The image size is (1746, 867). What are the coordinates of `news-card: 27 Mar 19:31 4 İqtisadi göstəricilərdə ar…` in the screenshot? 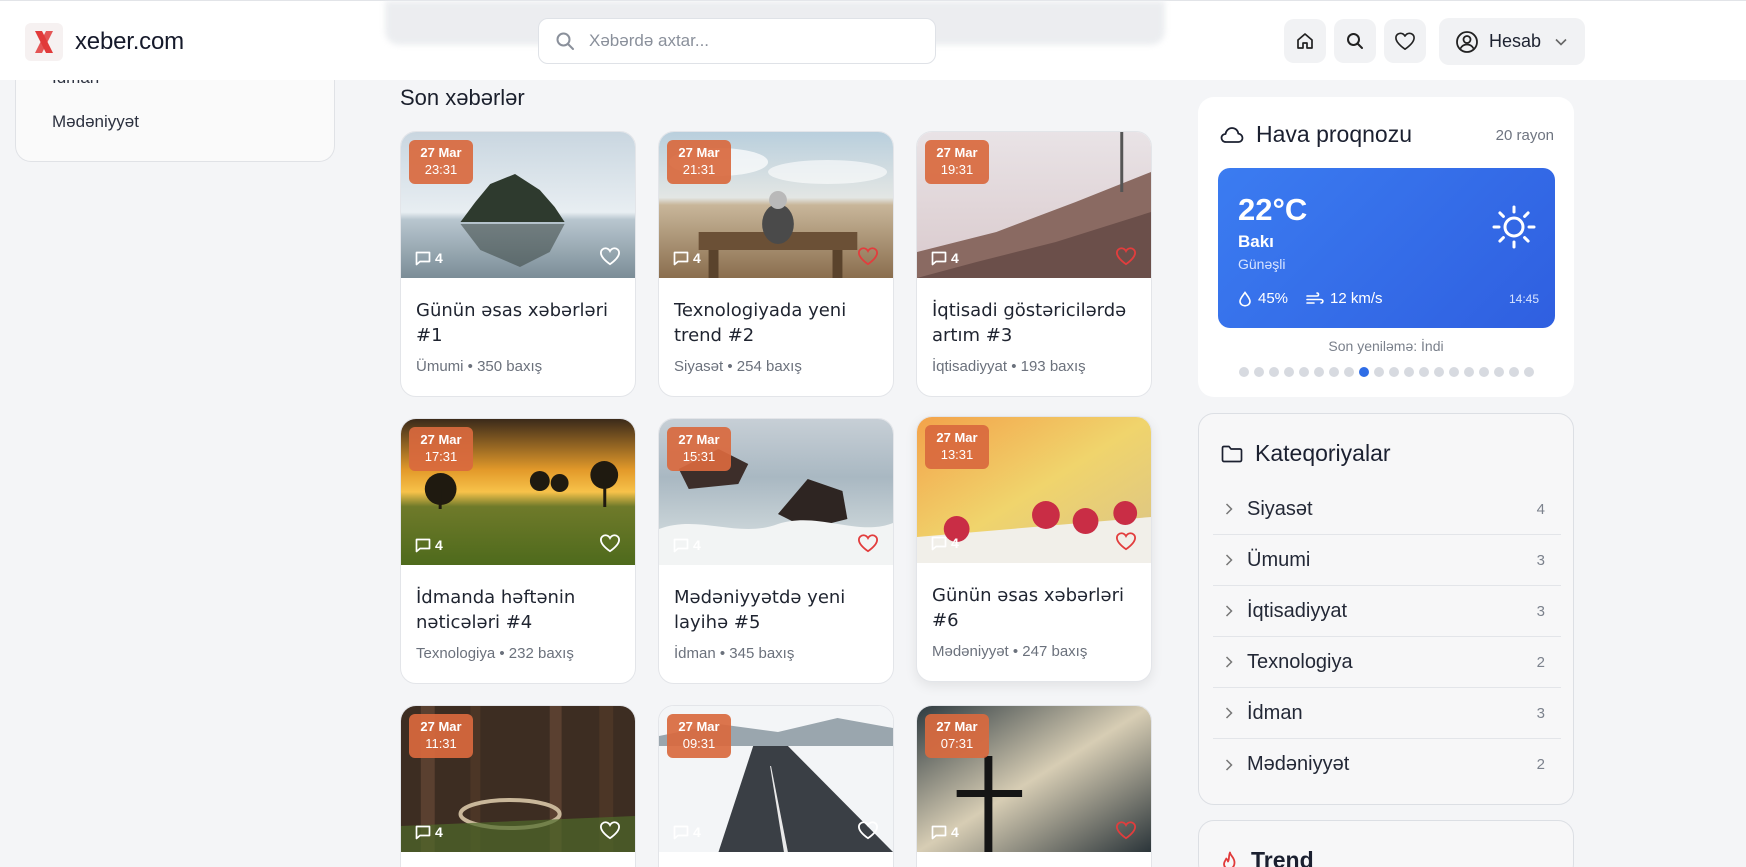 It's located at (1034, 264).